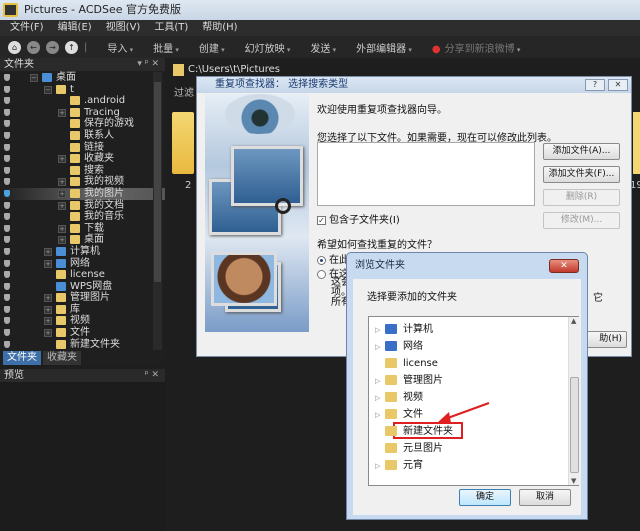 This screenshot has width=640, height=531. What do you see at coordinates (82, 136) in the screenshot?
I see `tree-item: 联系人` at bounding box center [82, 136].